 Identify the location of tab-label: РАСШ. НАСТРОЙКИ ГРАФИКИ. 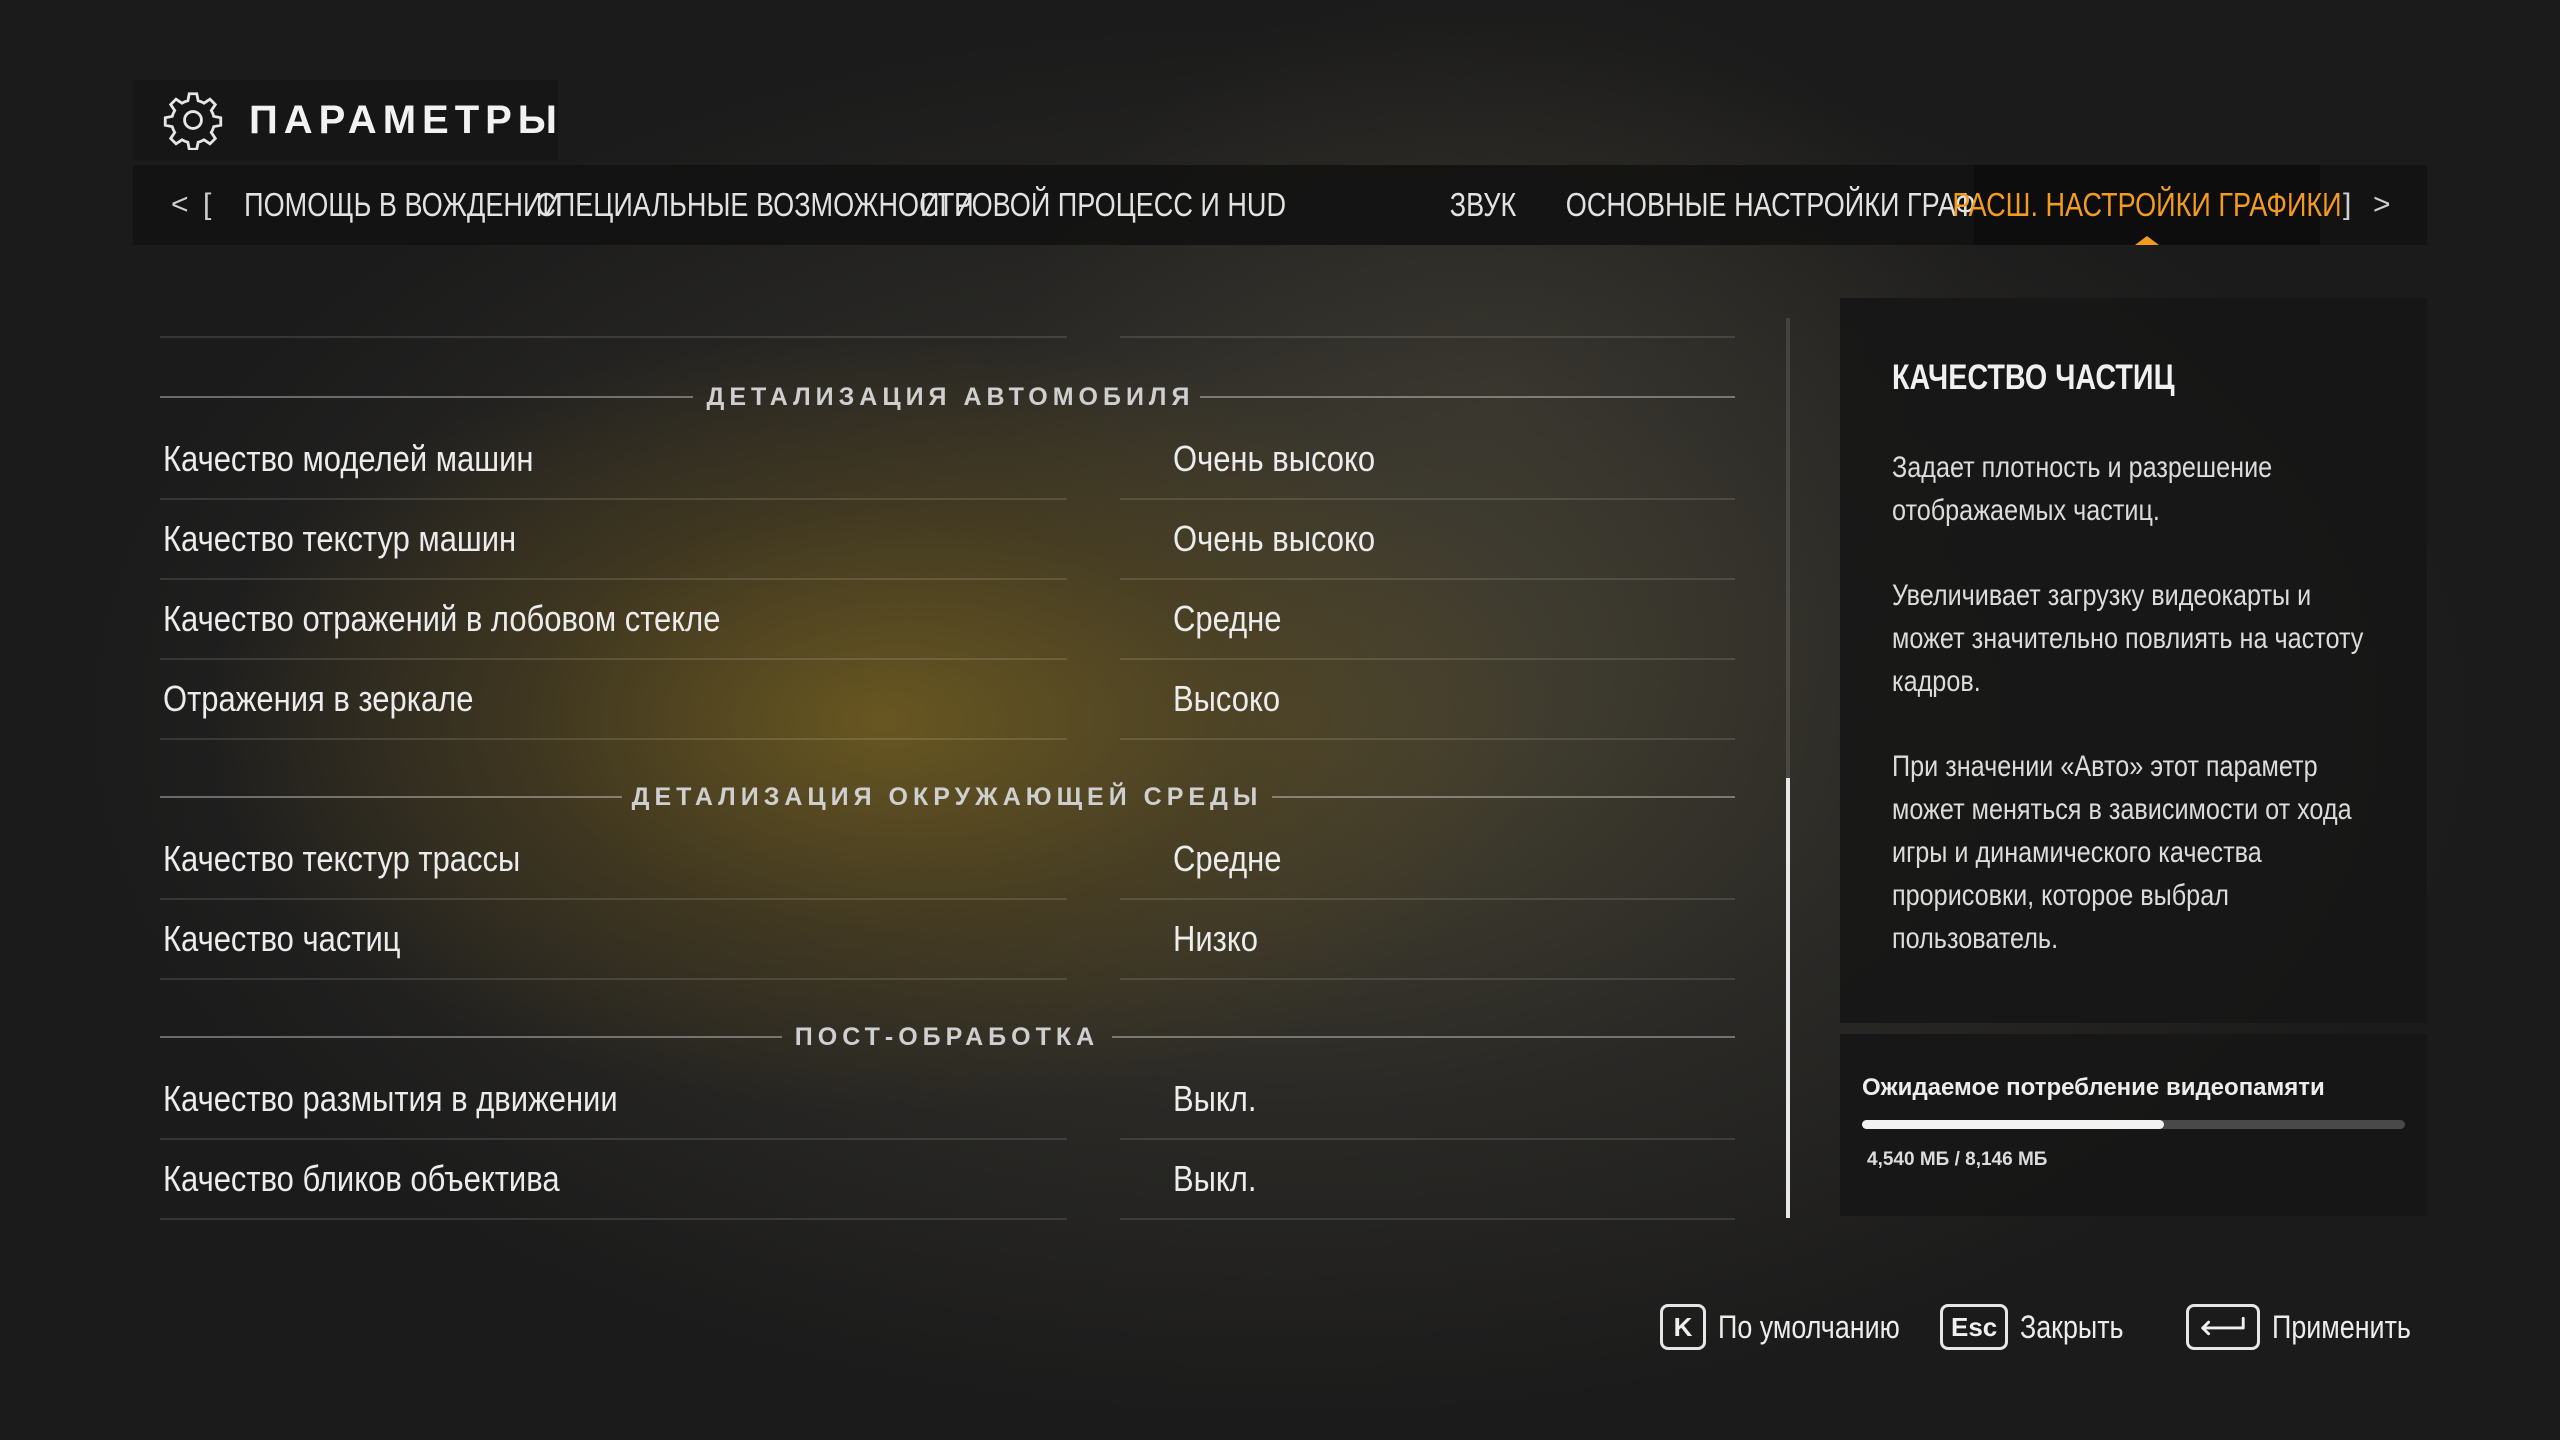
(2147, 204).